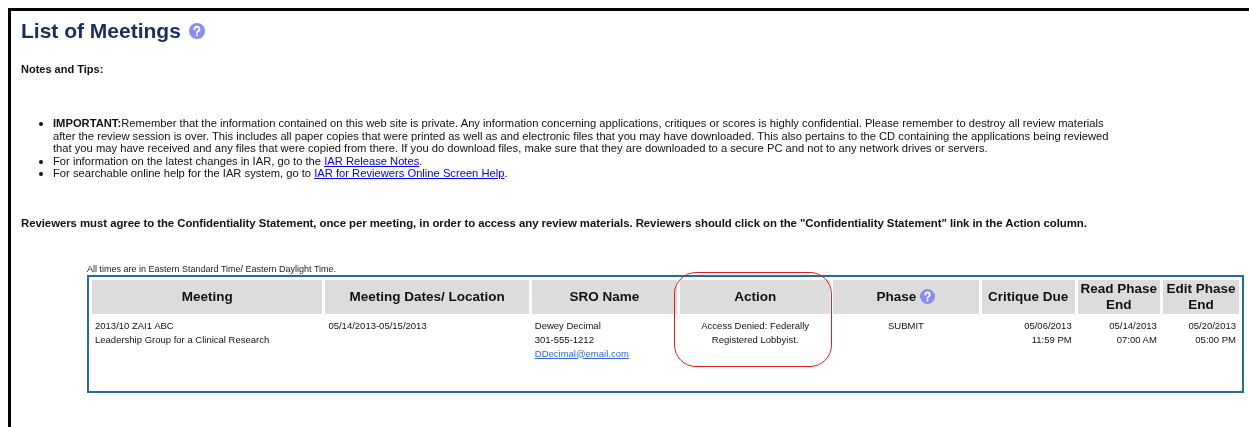 The image size is (1249, 427). I want to click on cell-text: 05/06/2013, so click(1047, 325).